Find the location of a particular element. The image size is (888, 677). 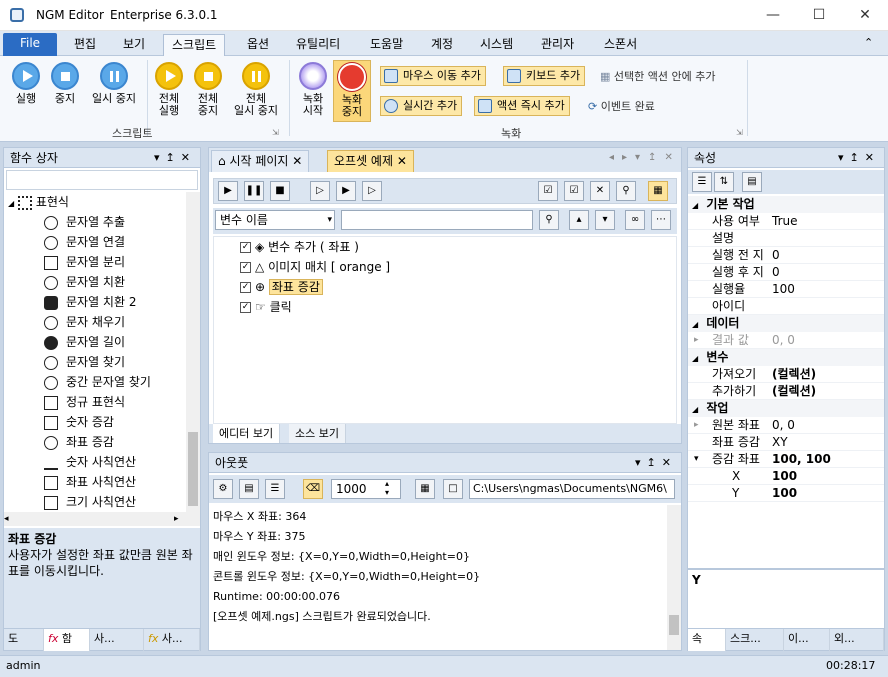

categorized-icon: ☰ is located at coordinates (702, 182).